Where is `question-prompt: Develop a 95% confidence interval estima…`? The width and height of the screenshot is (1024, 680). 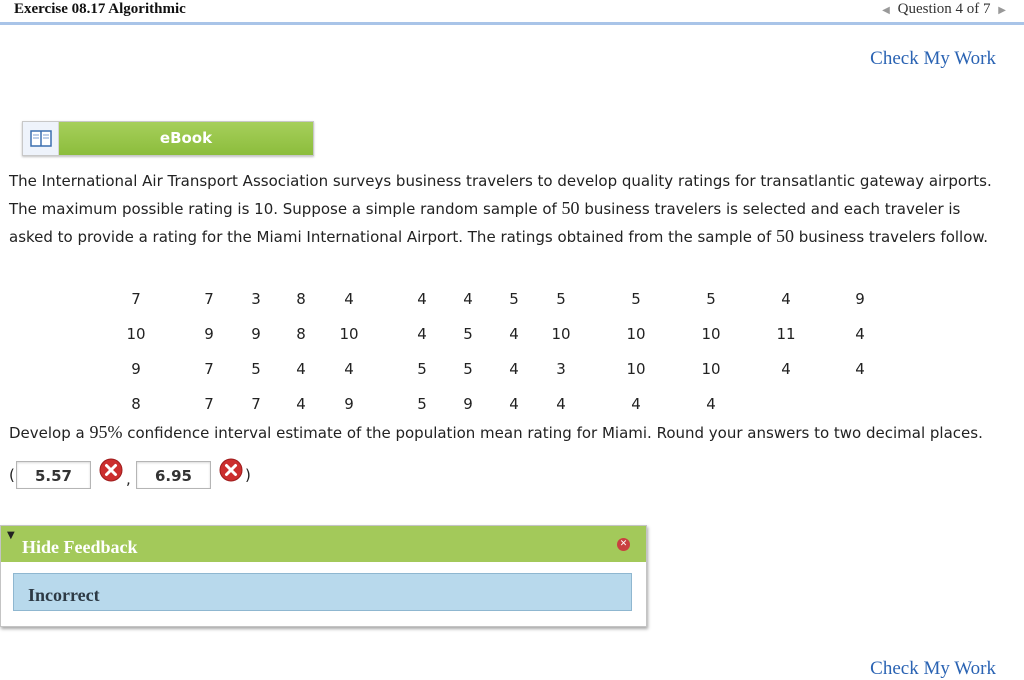
question-prompt: Develop a 95% confidence interval estima… is located at coordinates (496, 432).